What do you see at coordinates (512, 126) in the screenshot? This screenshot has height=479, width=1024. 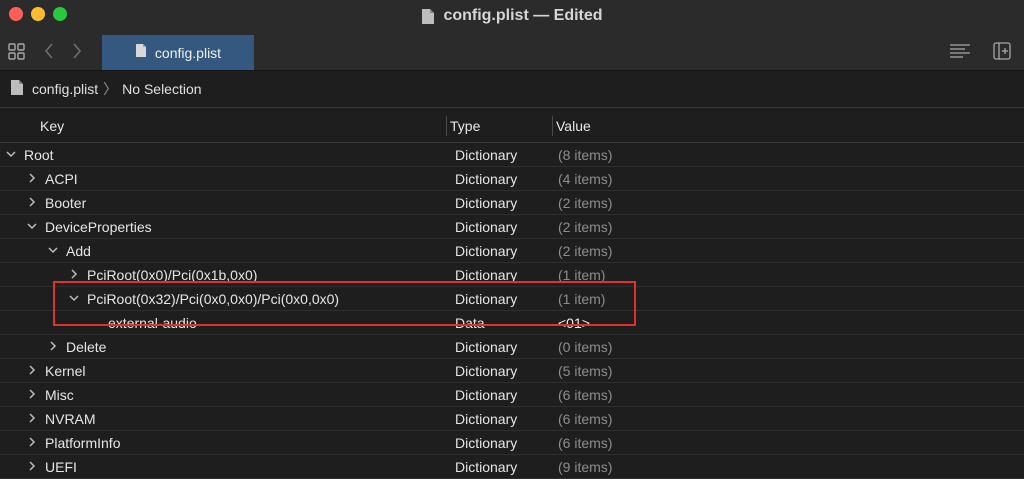 I see `column-header: Key Type Value` at bounding box center [512, 126].